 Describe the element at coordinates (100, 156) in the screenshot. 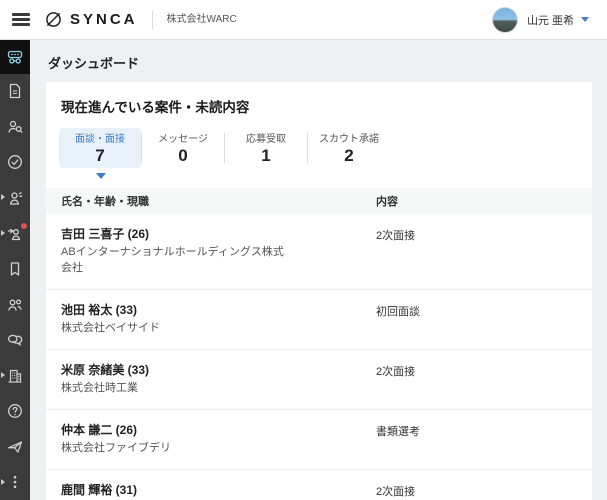

I see `tab-count: 7` at that location.